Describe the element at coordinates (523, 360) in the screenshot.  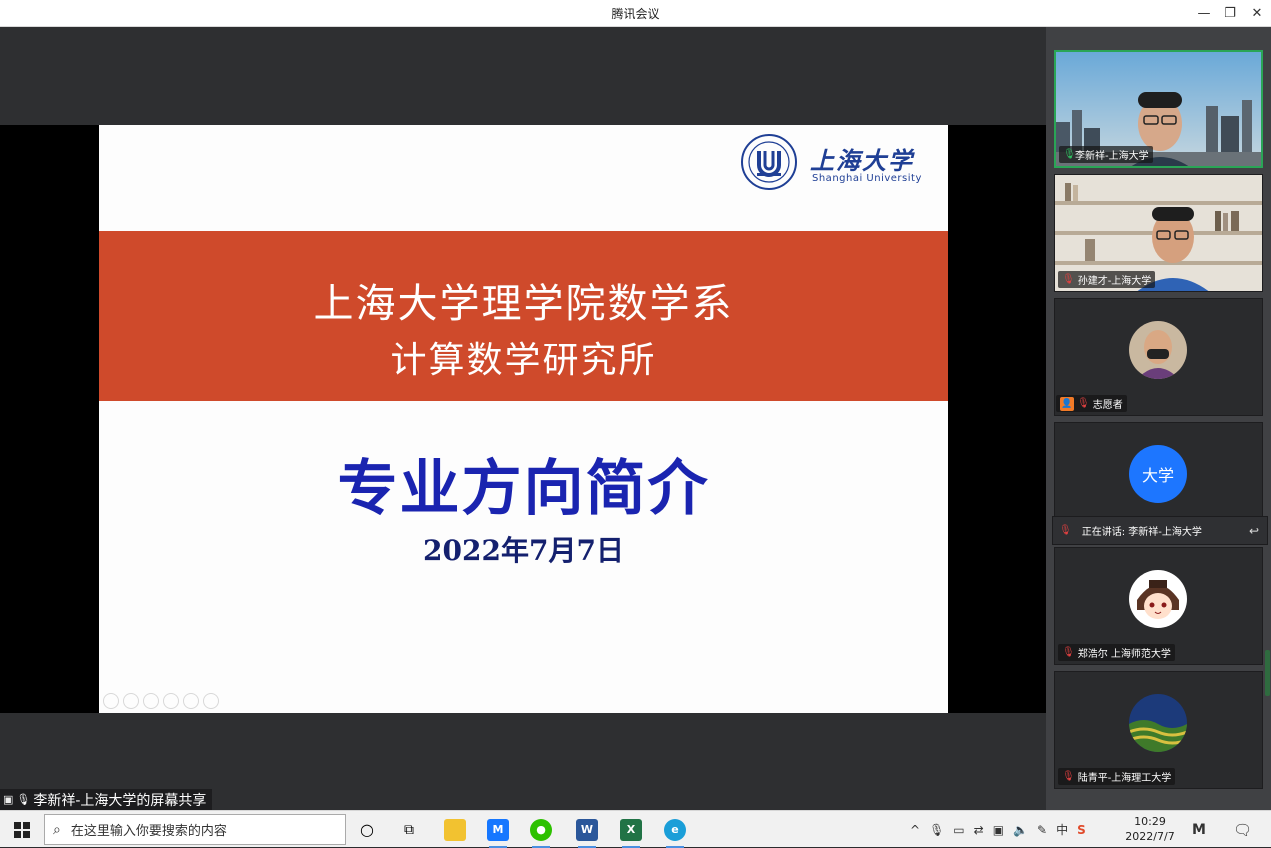
I see `institute-title: 计算数学研究所` at that location.